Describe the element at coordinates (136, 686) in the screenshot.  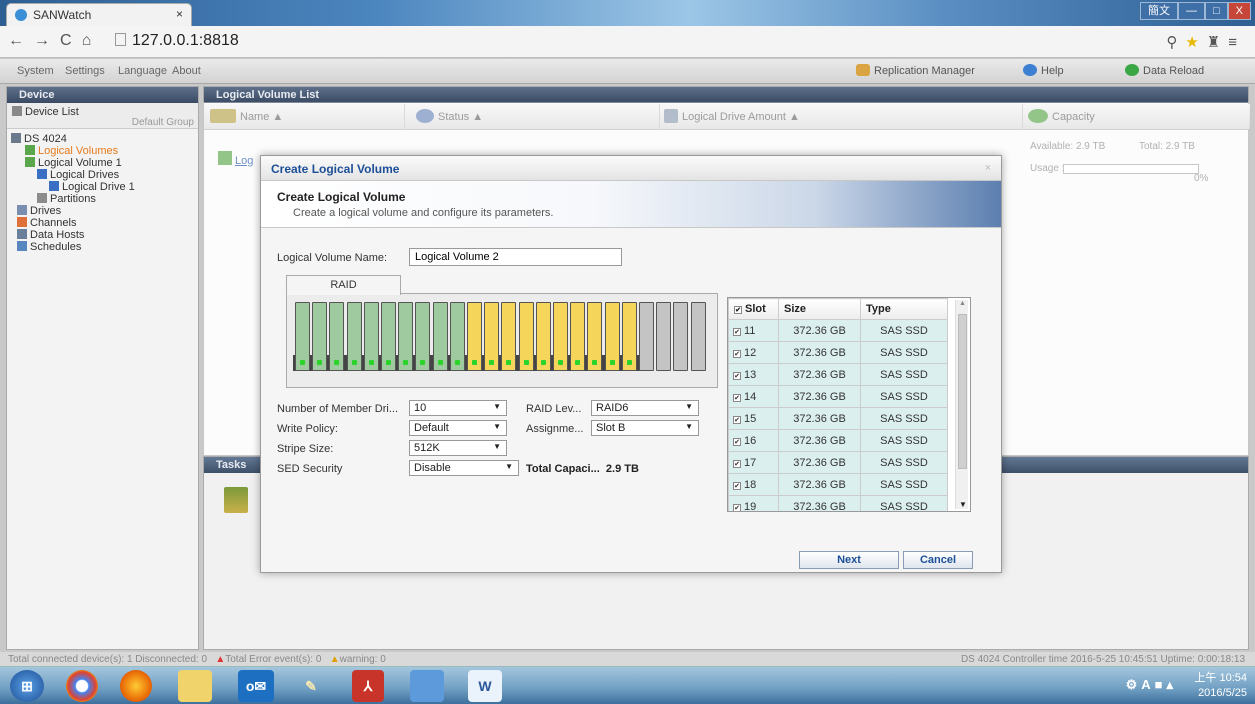
I see `firefox-taskbar-icon` at that location.